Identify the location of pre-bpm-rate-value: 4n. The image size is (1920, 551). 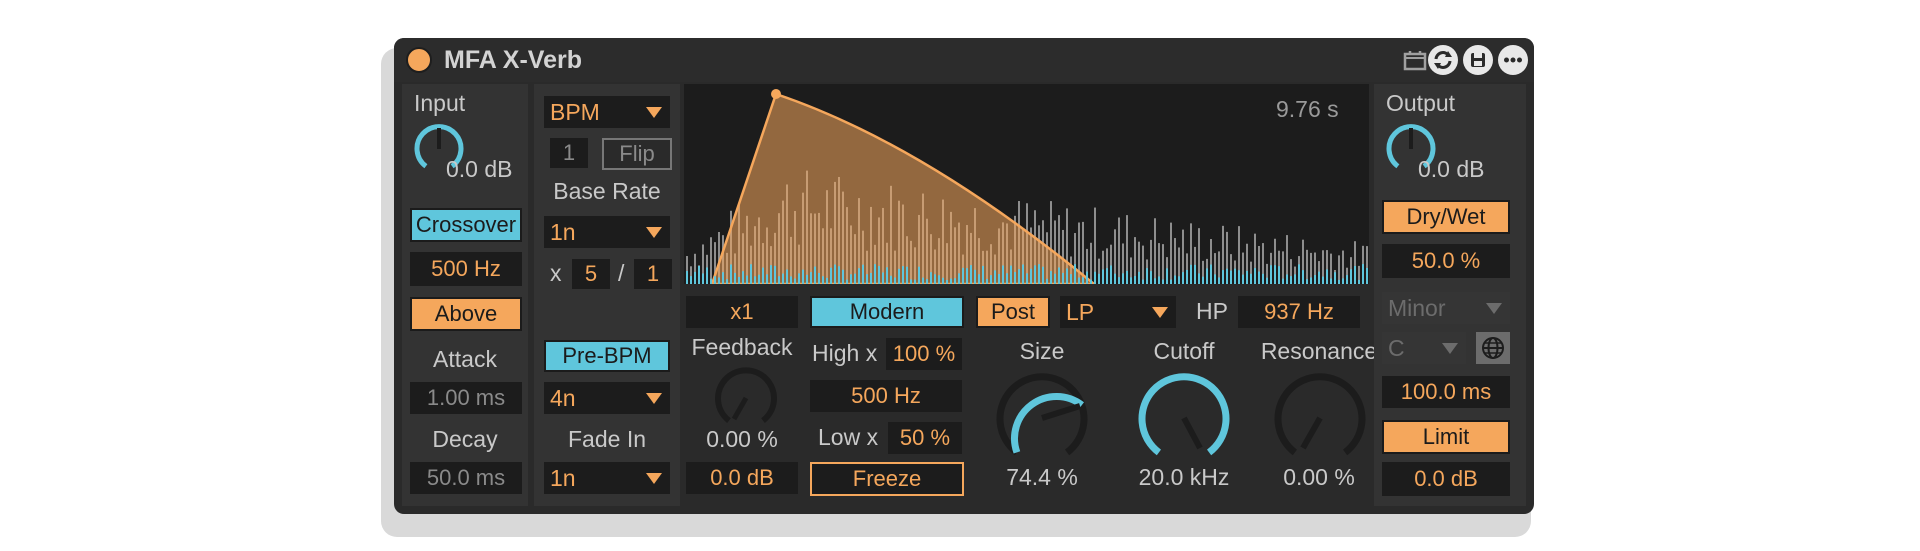
(563, 398).